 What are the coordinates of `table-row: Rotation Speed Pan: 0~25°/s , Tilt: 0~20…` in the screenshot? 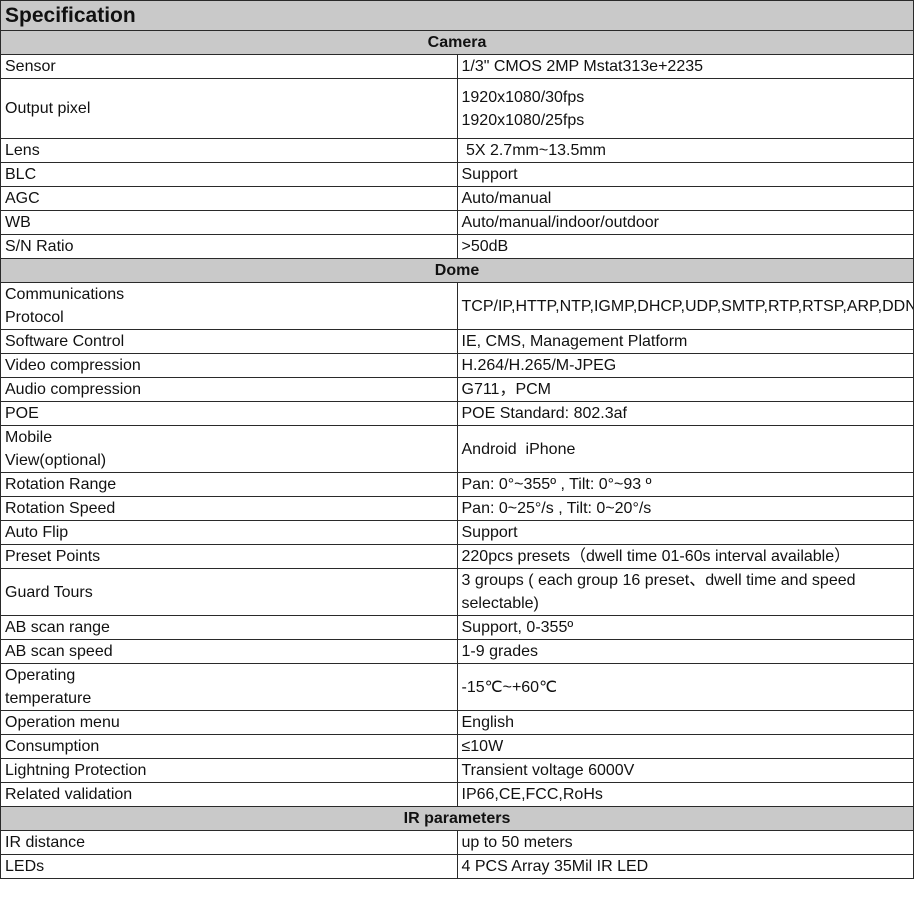 It's located at (457, 508).